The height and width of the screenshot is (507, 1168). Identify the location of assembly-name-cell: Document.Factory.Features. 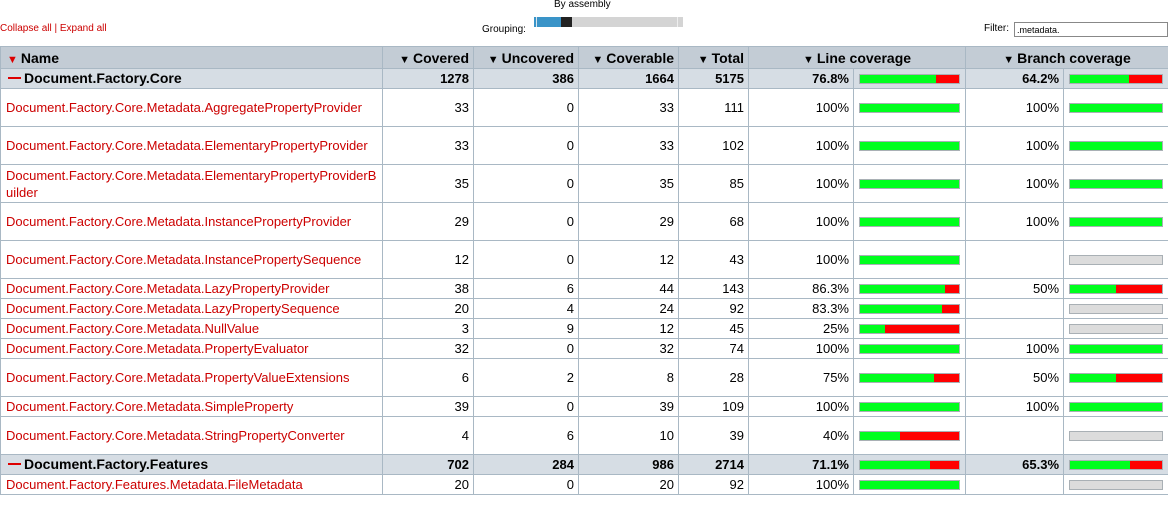
(191, 464).